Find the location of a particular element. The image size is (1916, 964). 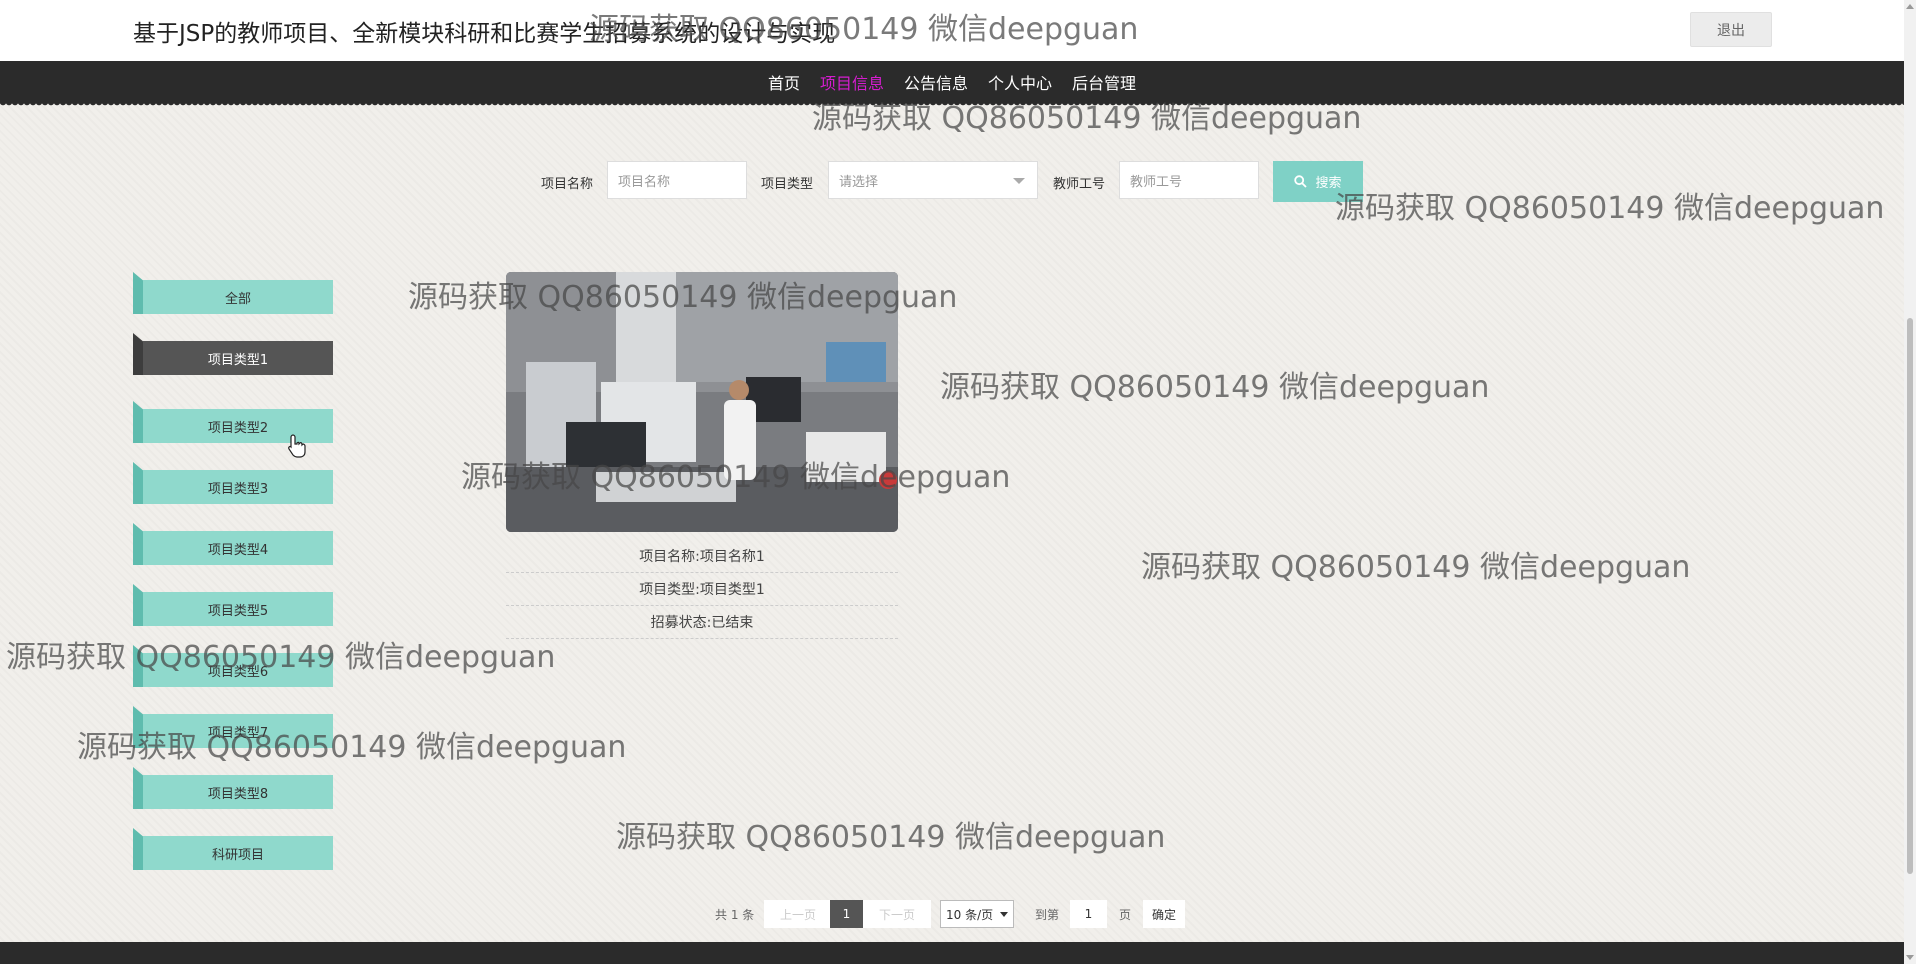

page-size-select: 10 条/页 is located at coordinates (977, 914).